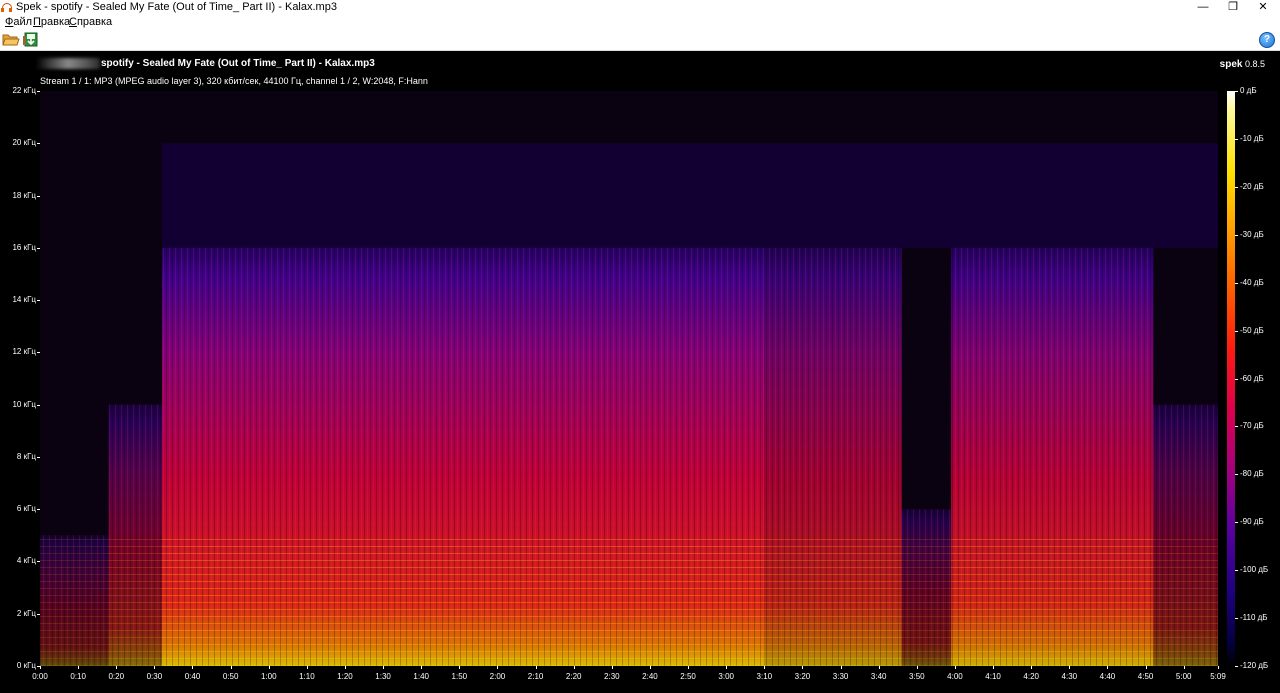  What do you see at coordinates (230, 676) in the screenshot?
I see `time-tick-label: 0:50` at bounding box center [230, 676].